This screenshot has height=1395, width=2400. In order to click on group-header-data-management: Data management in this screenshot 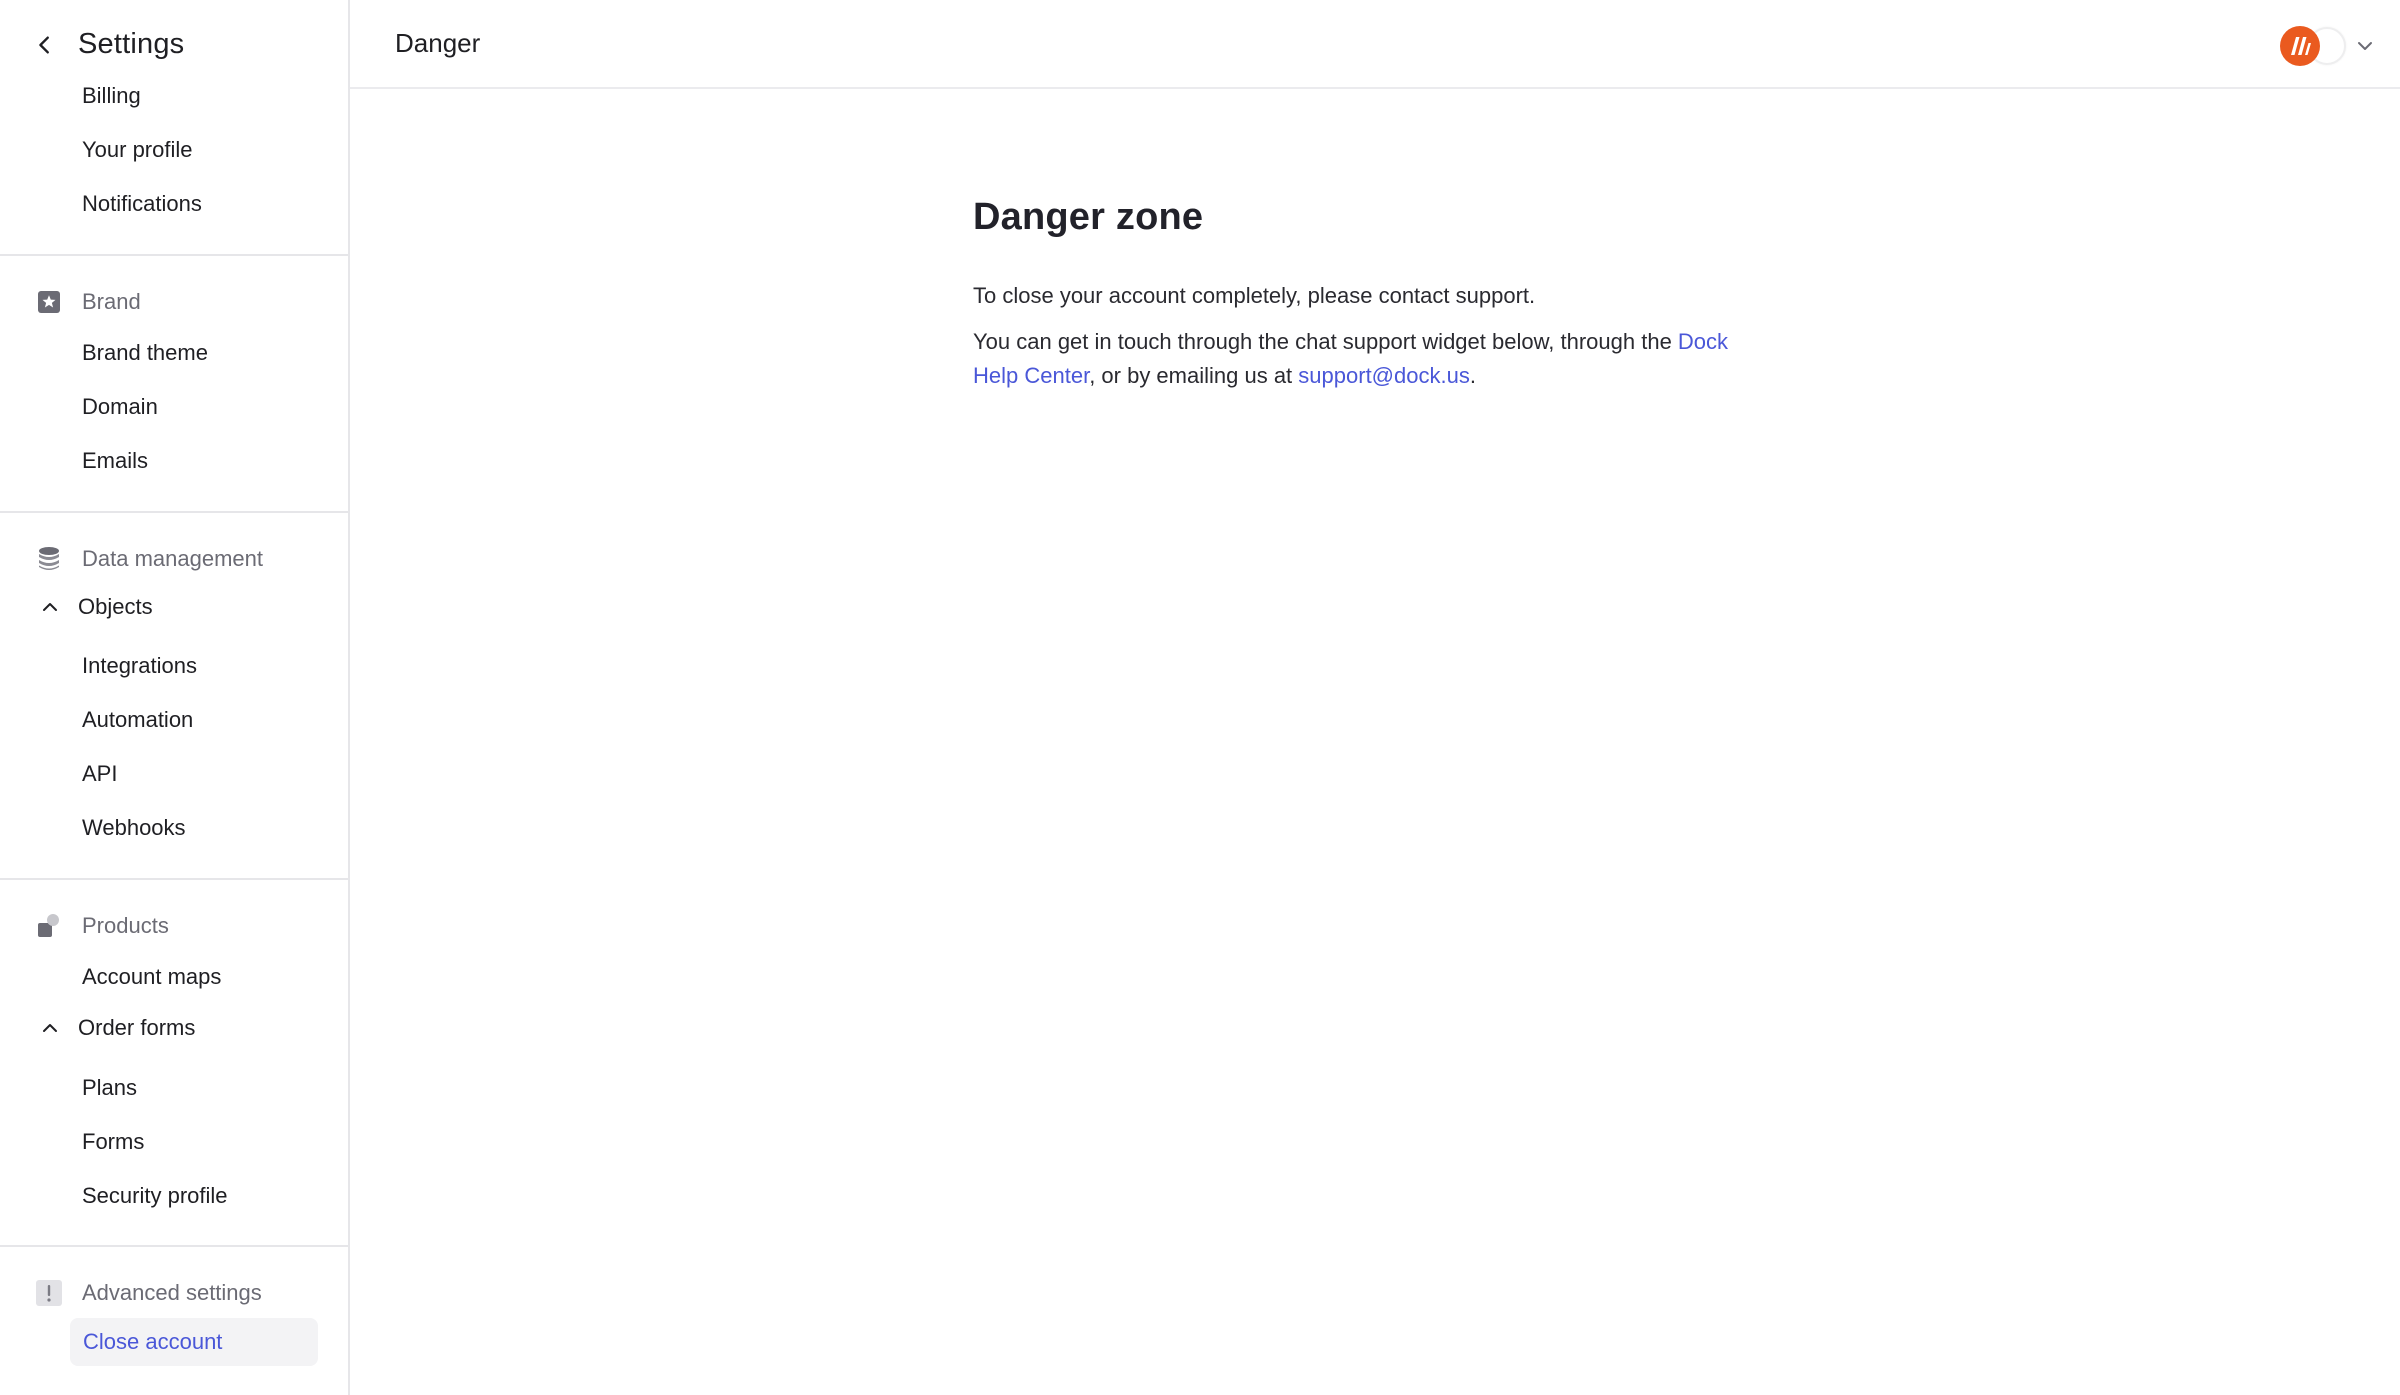, I will do `click(149, 559)`.